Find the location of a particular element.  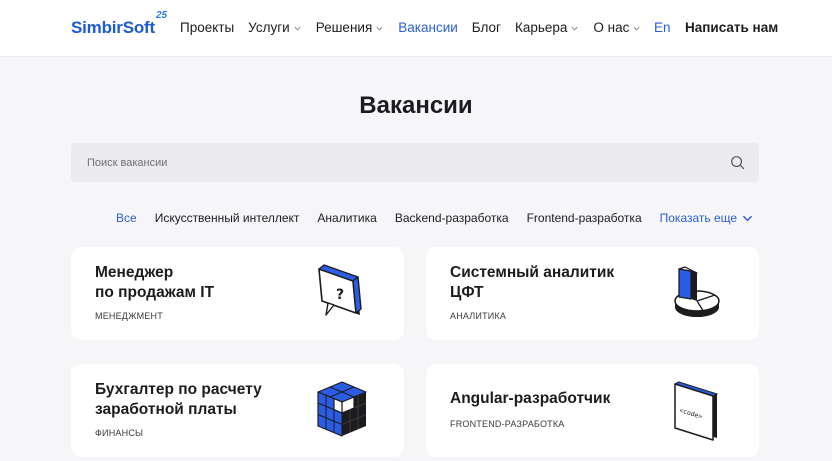

search-icon is located at coordinates (737, 162).